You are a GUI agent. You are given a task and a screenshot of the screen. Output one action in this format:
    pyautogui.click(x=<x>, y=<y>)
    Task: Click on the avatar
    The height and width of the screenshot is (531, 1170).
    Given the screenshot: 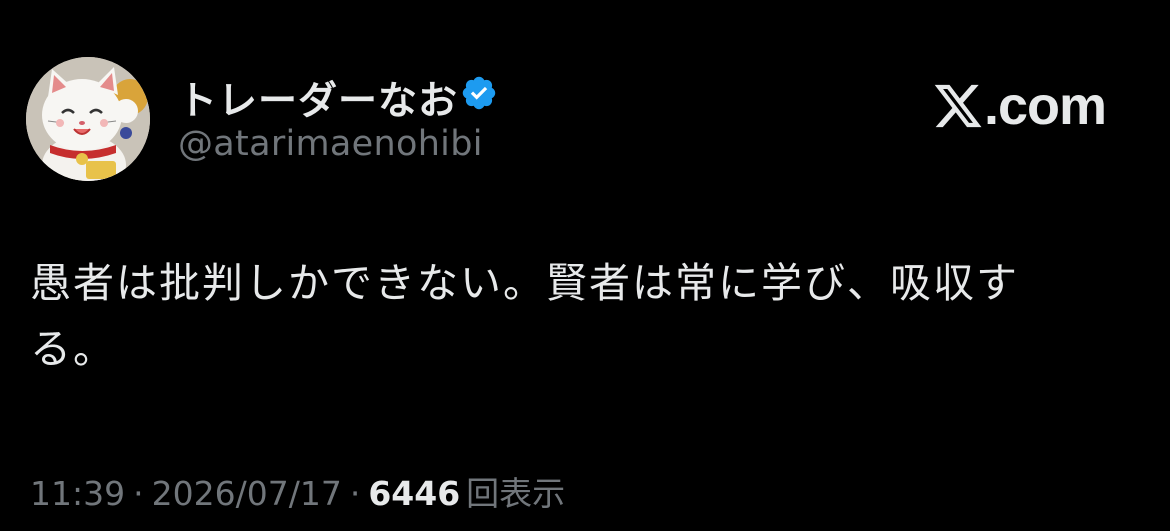 What is the action you would take?
    pyautogui.click(x=88, y=119)
    